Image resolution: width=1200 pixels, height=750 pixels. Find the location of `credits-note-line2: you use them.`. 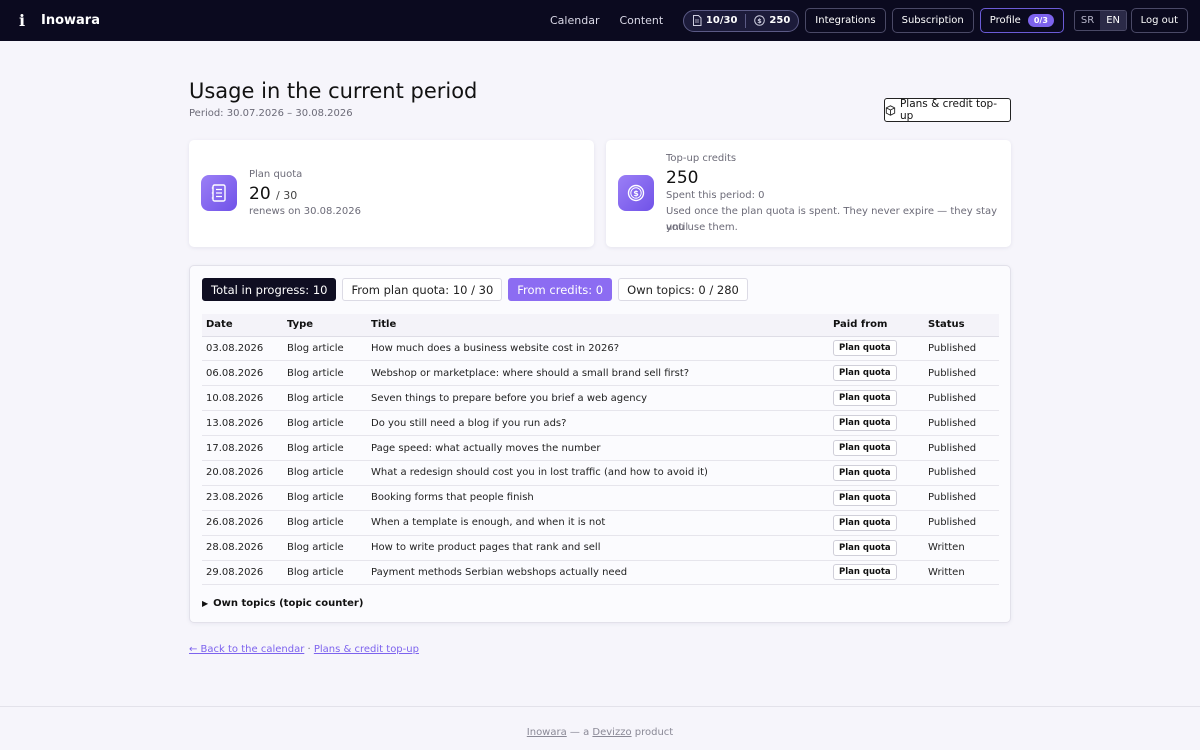

credits-note-line2: you use them. is located at coordinates (702, 227).